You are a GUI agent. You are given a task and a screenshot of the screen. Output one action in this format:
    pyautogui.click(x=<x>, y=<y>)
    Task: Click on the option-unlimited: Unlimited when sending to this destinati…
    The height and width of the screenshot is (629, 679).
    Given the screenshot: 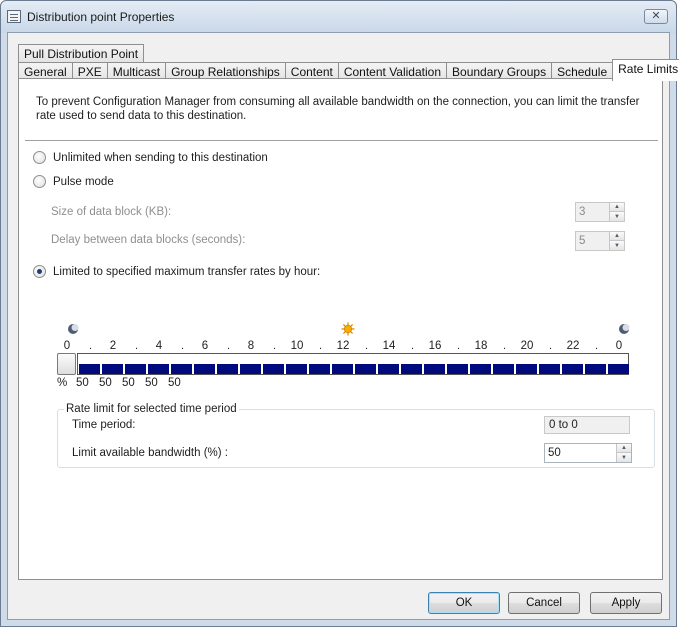 What is the action you would take?
    pyautogui.click(x=150, y=157)
    